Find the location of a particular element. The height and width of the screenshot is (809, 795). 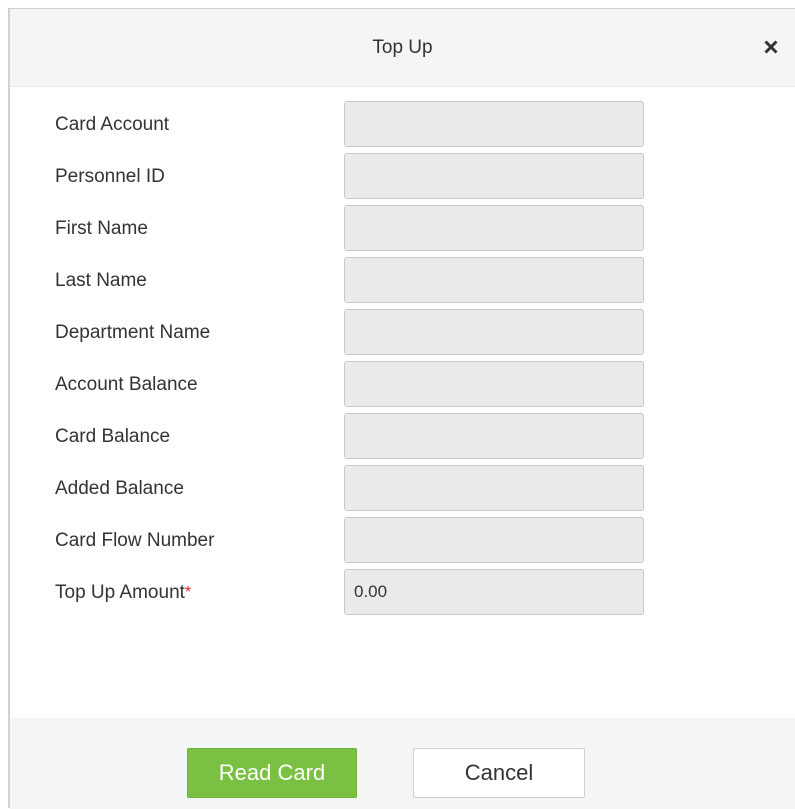

card-balance-row: Card Balance is located at coordinates (402, 436).